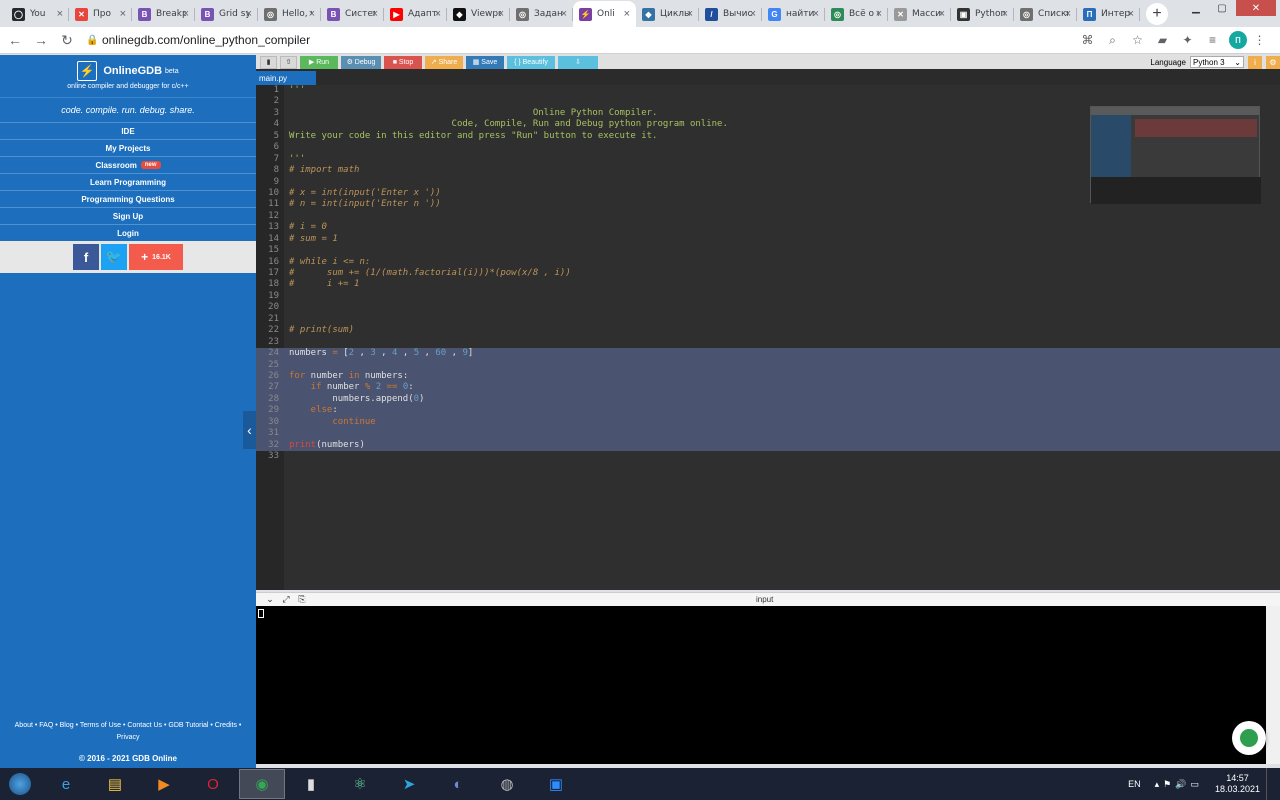  Describe the element at coordinates (578, 62) in the screenshot. I see `download-icon: ⇩` at that location.